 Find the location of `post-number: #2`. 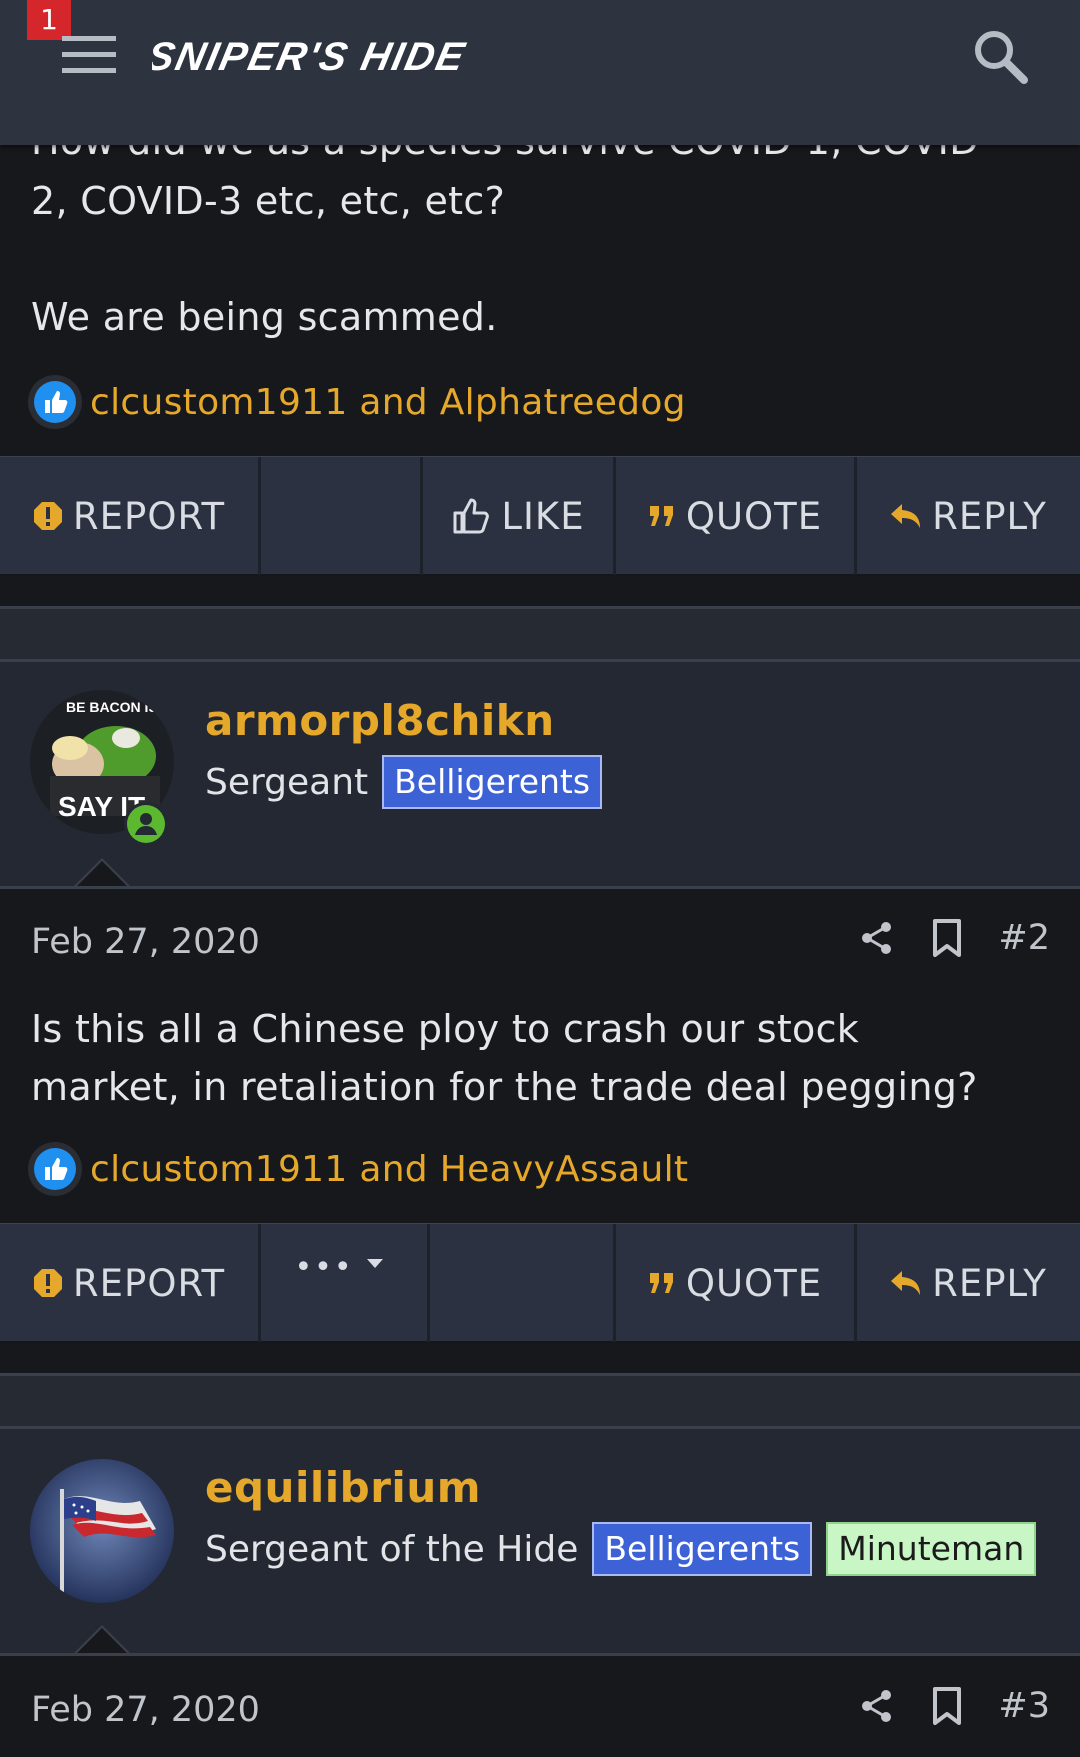

post-number: #2 is located at coordinates (1024, 938).